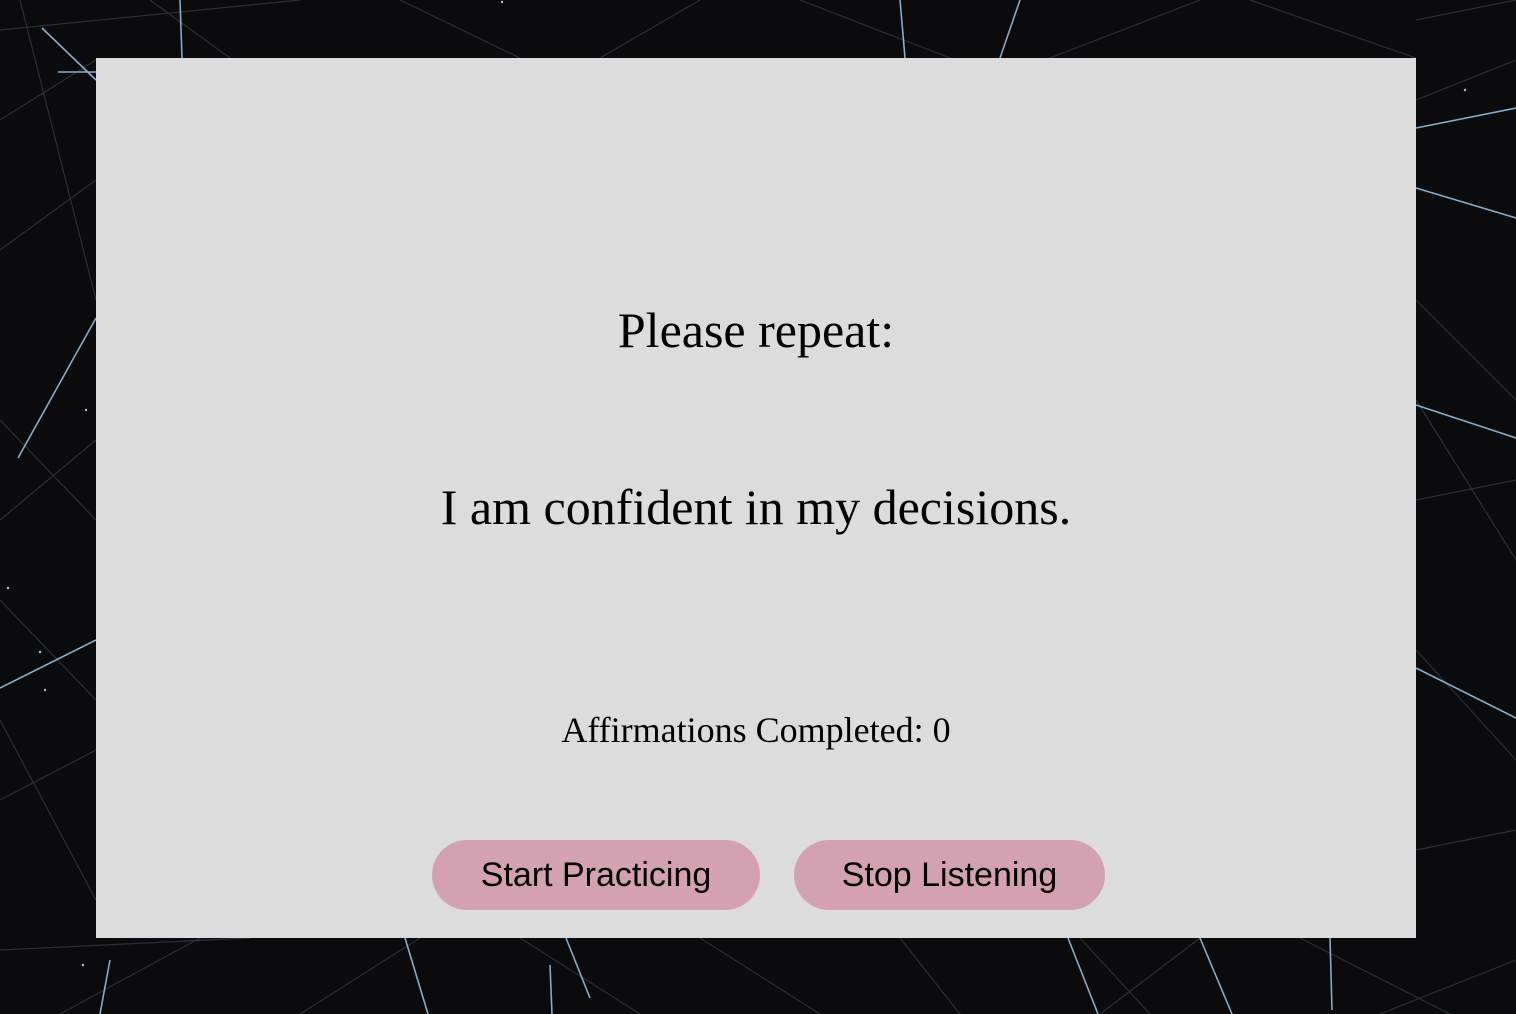  Describe the element at coordinates (949, 875) in the screenshot. I see `stop-listening-button: Stop Listening` at that location.